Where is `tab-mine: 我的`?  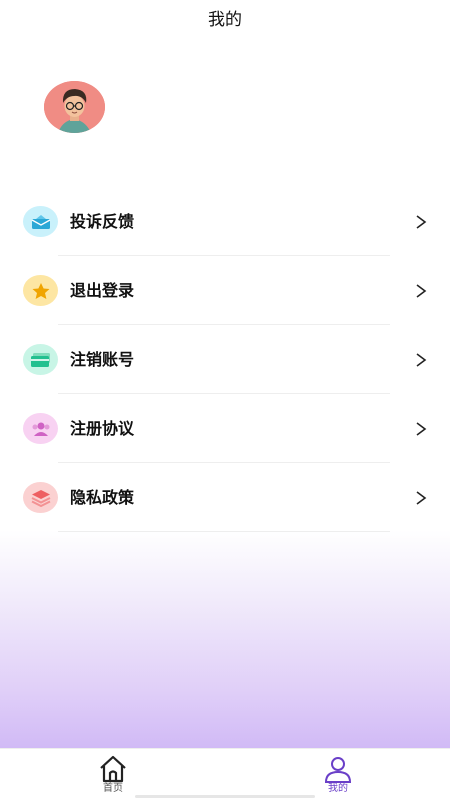
tab-mine: 我的 is located at coordinates (338, 774).